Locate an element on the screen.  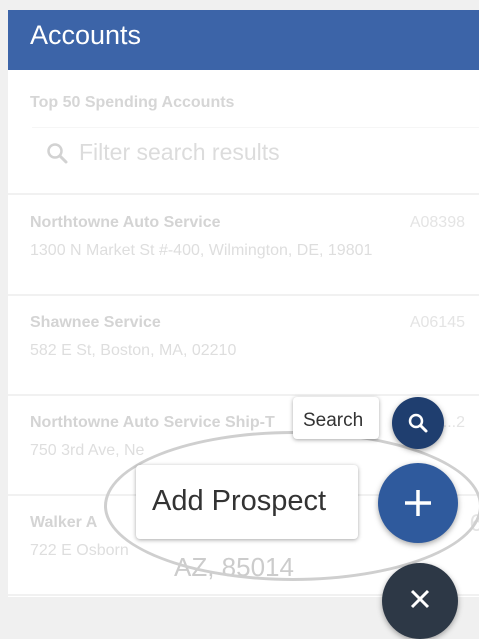
search-bar: Filter search results is located at coordinates (255, 151).